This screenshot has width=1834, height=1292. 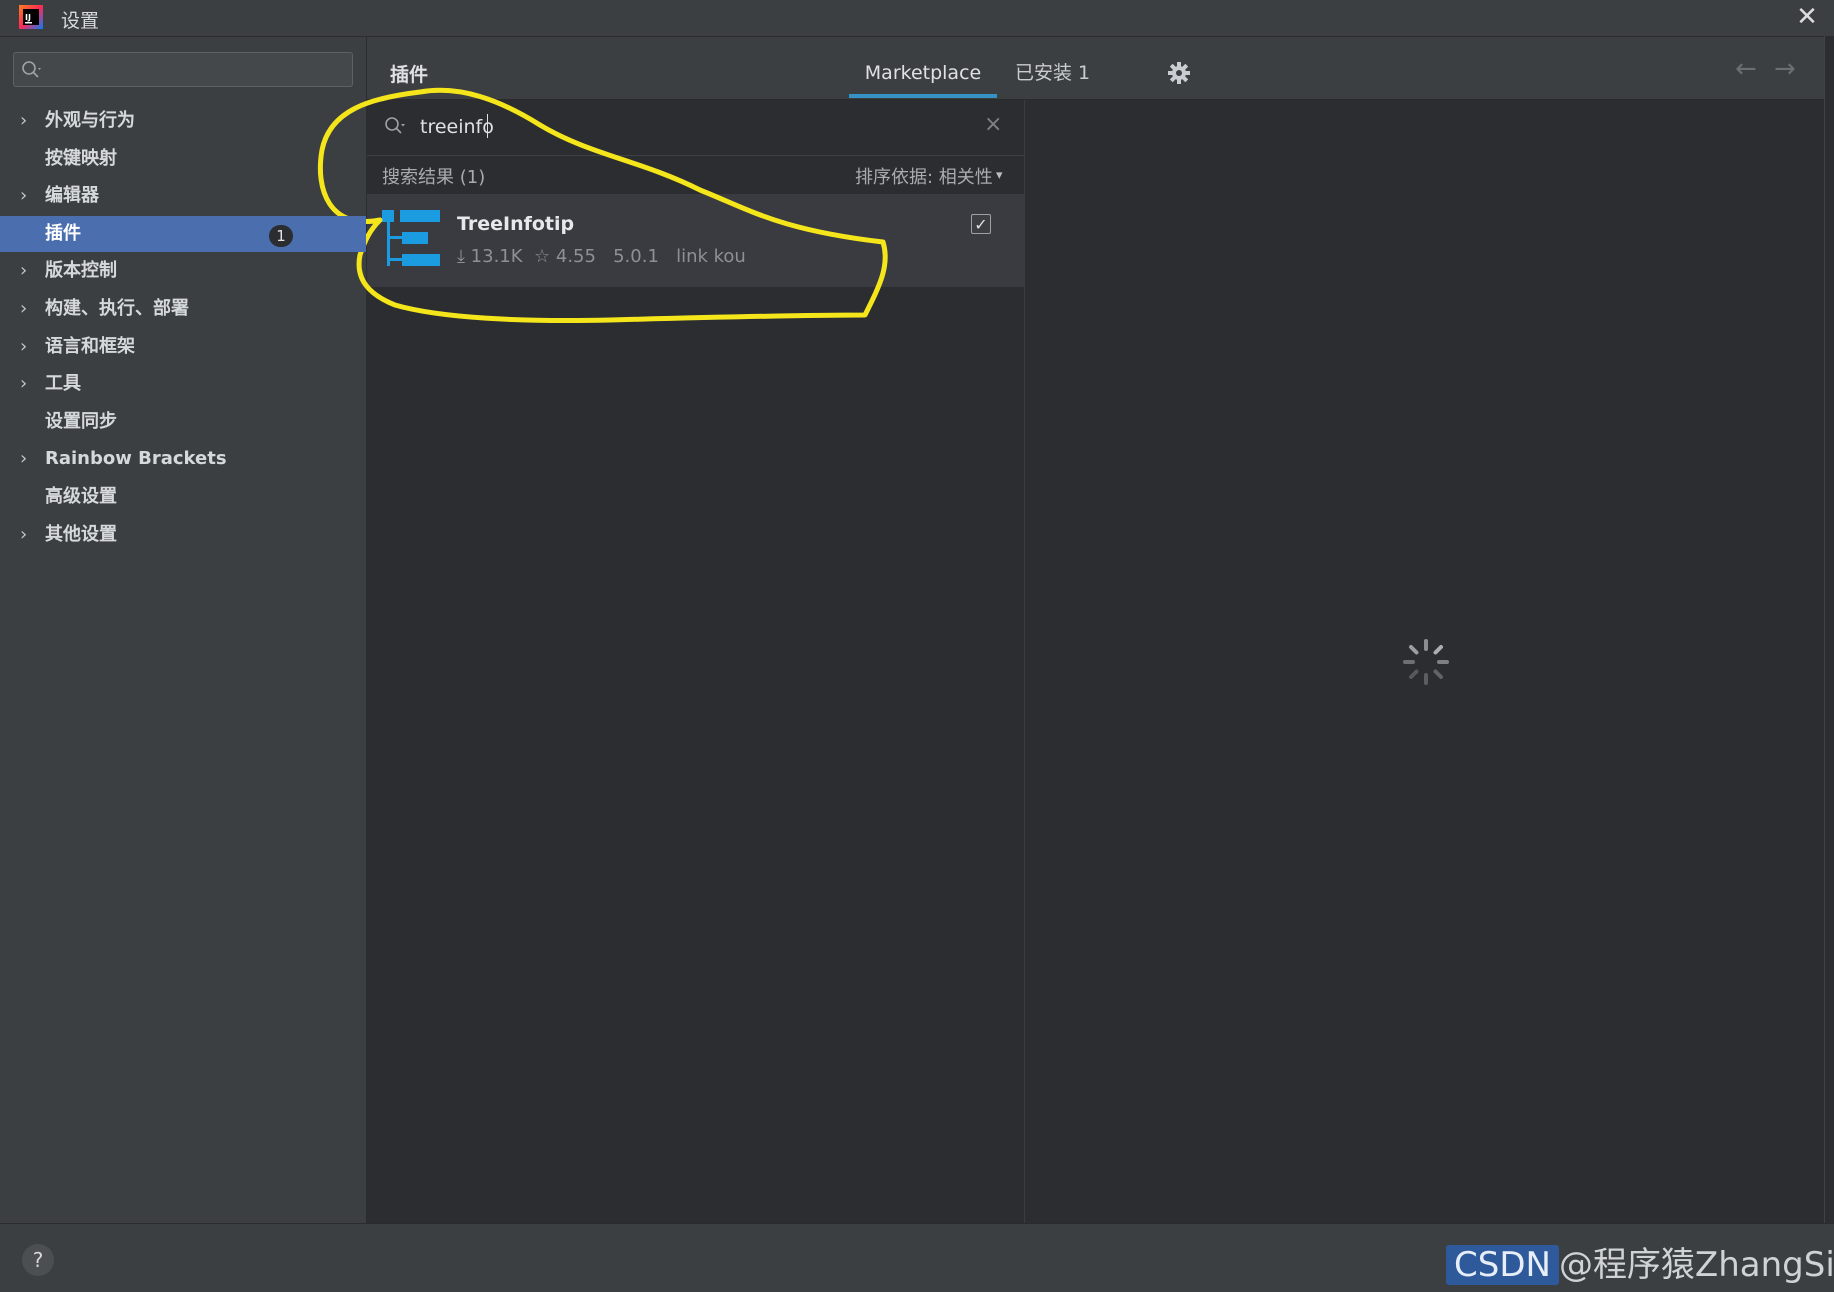 I want to click on sidebar-item-label: 插件, so click(x=63, y=233).